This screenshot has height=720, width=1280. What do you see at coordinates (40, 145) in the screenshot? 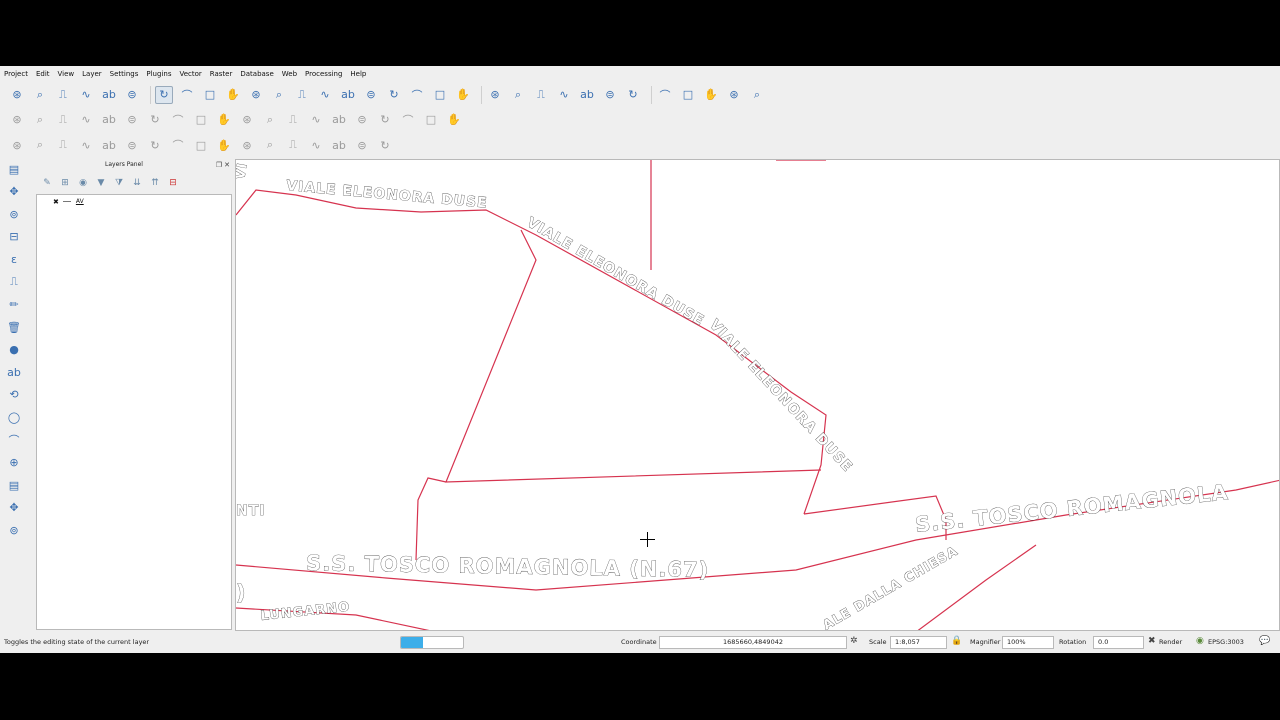
I see `undo-icon: ⌕` at bounding box center [40, 145].